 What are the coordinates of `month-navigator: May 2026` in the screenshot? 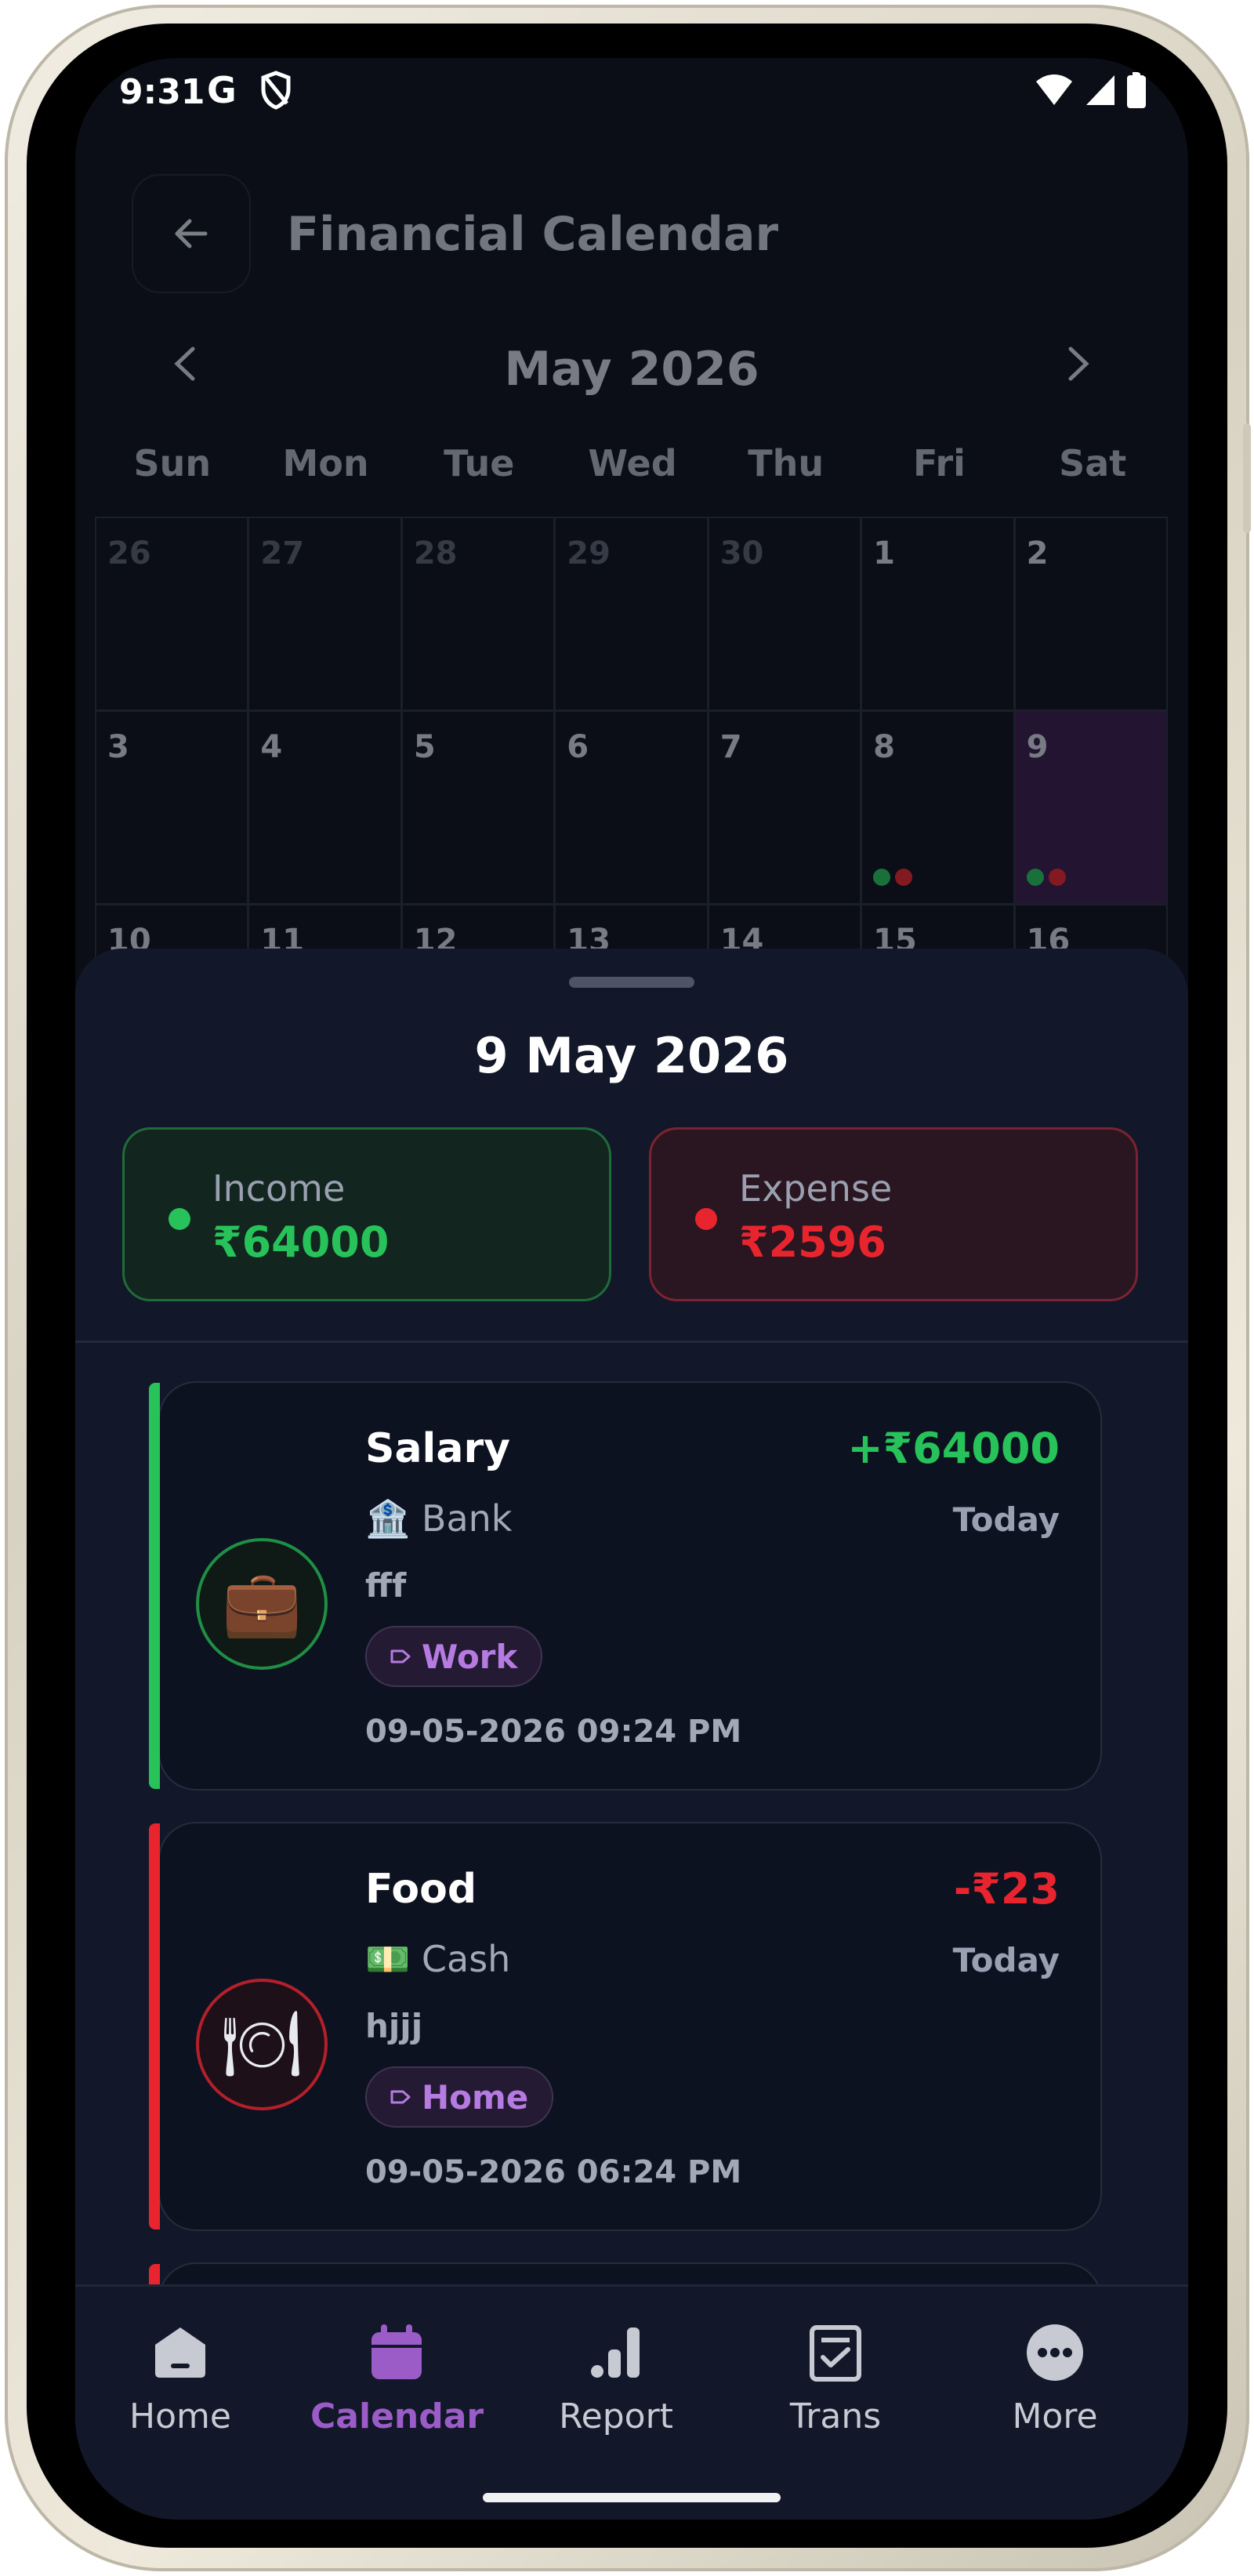 It's located at (631, 368).